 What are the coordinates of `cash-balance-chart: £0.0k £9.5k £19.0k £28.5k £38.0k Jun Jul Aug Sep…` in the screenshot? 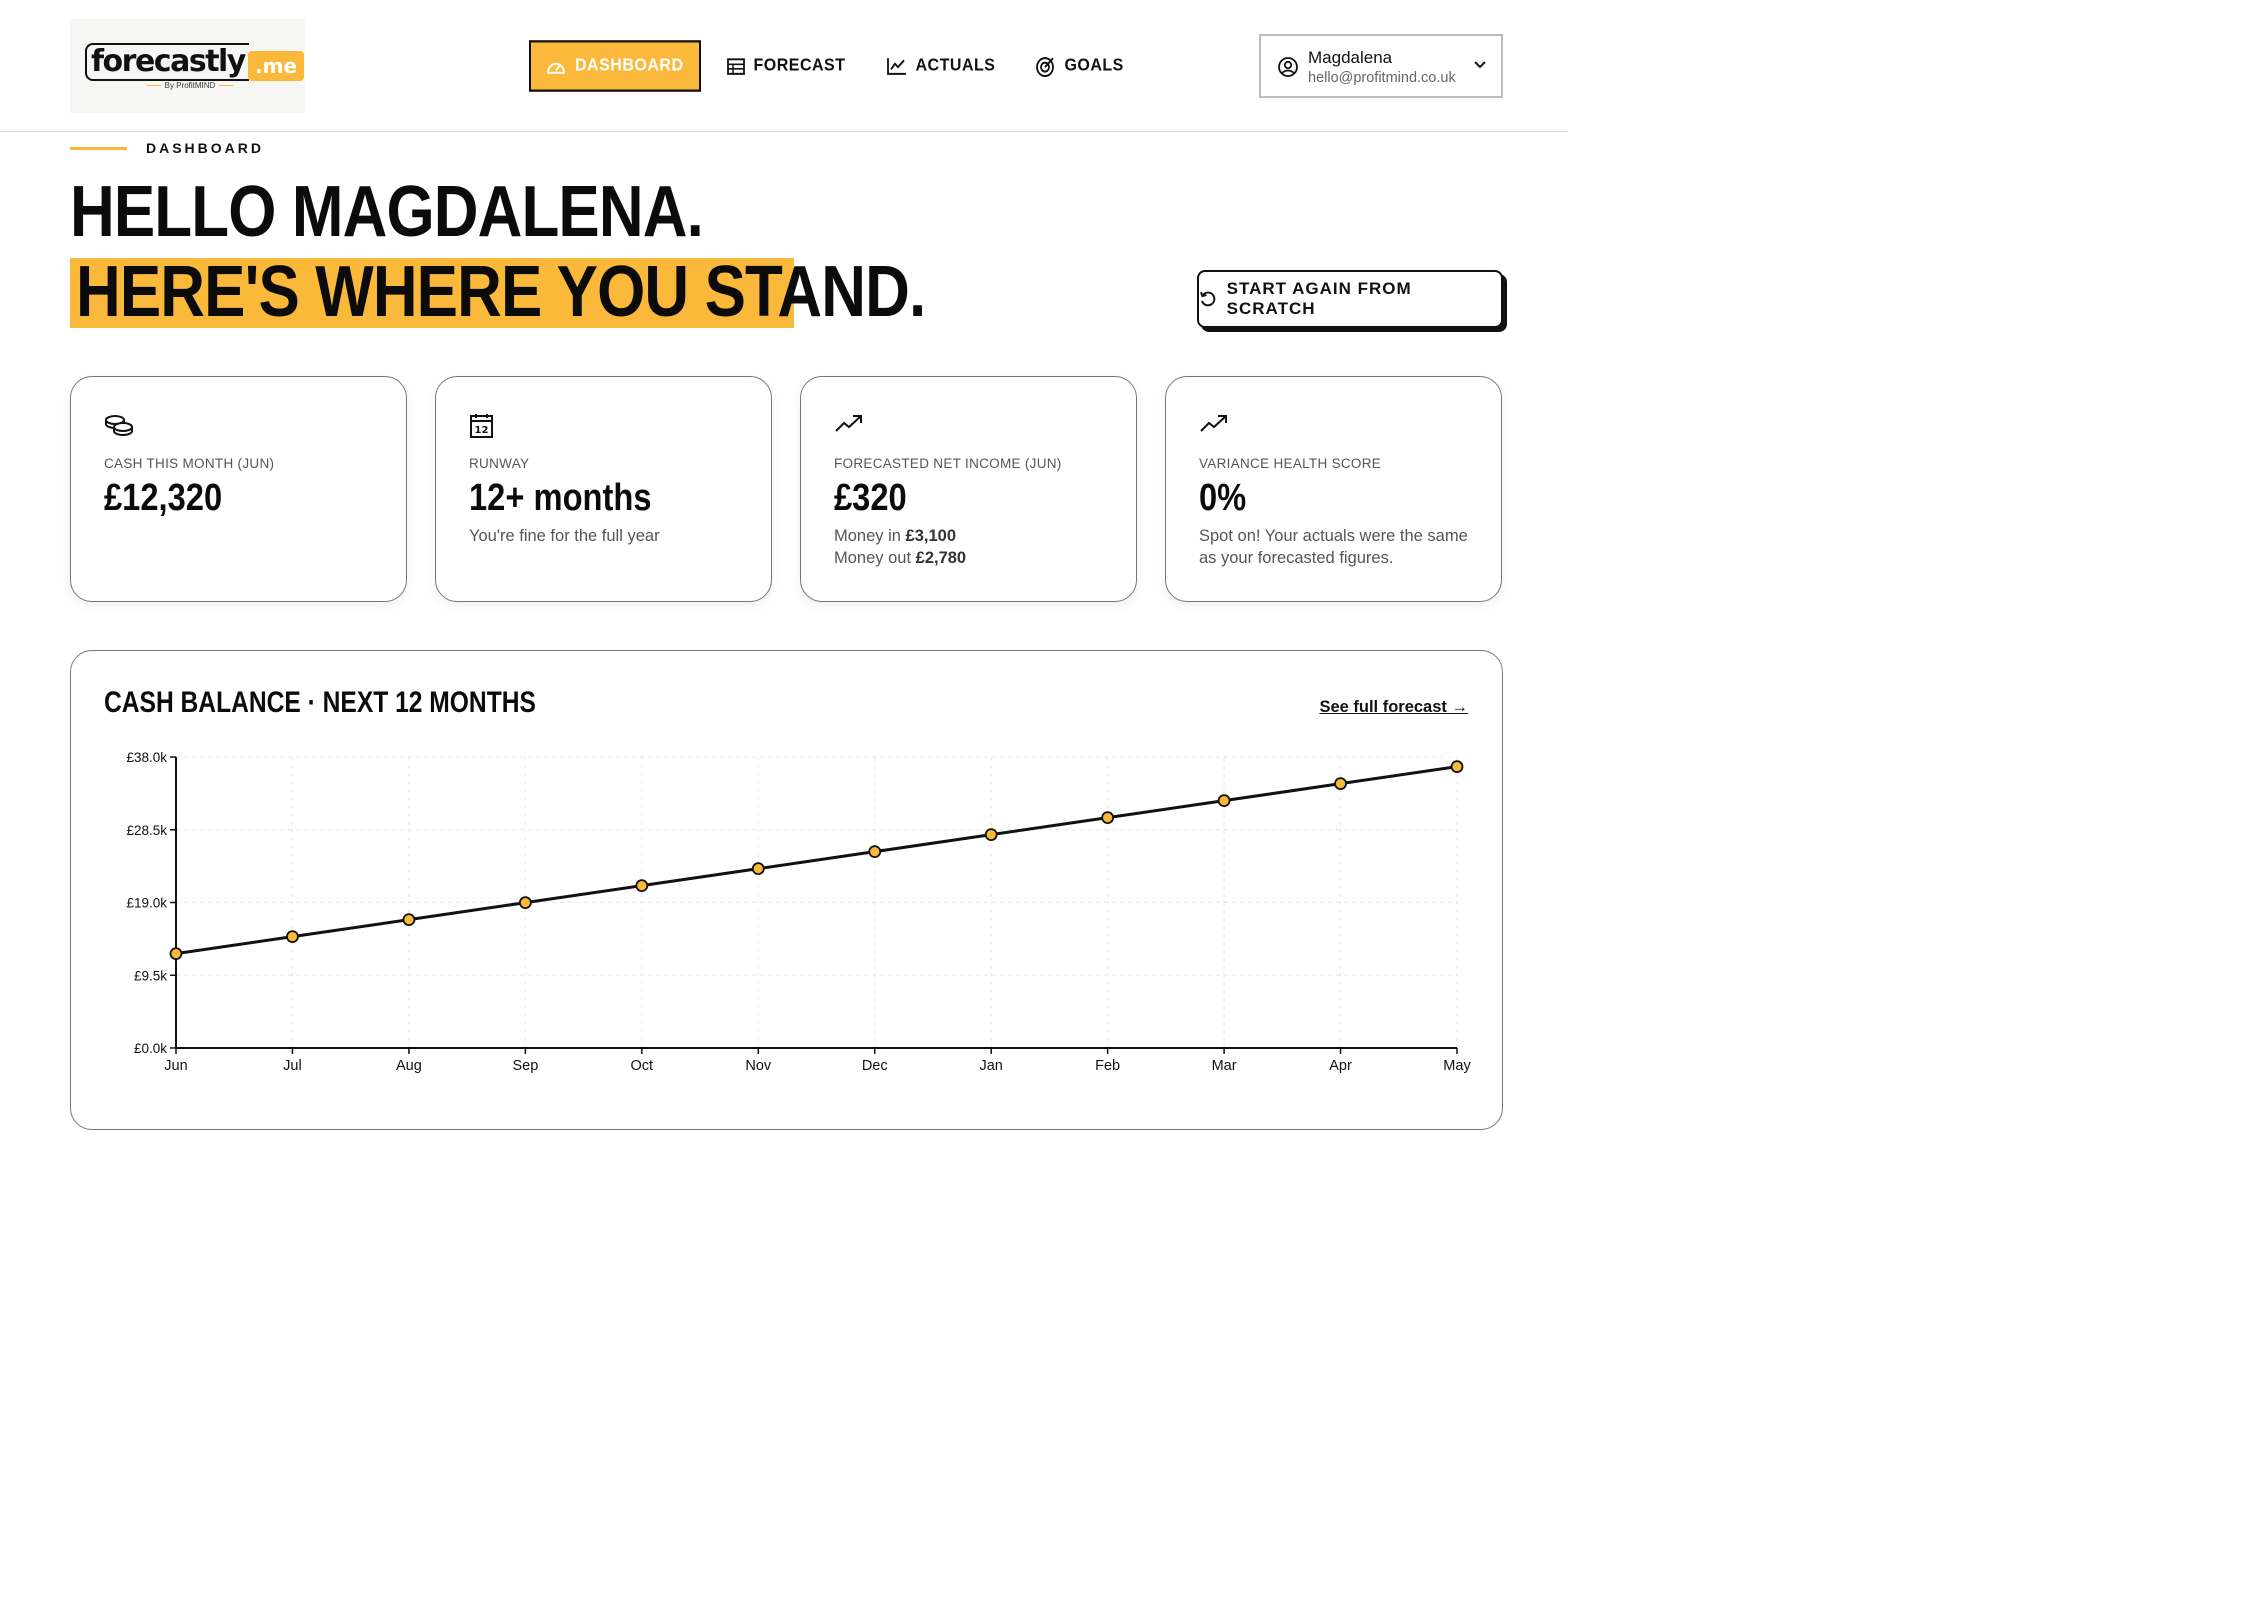 It's located at (798, 912).